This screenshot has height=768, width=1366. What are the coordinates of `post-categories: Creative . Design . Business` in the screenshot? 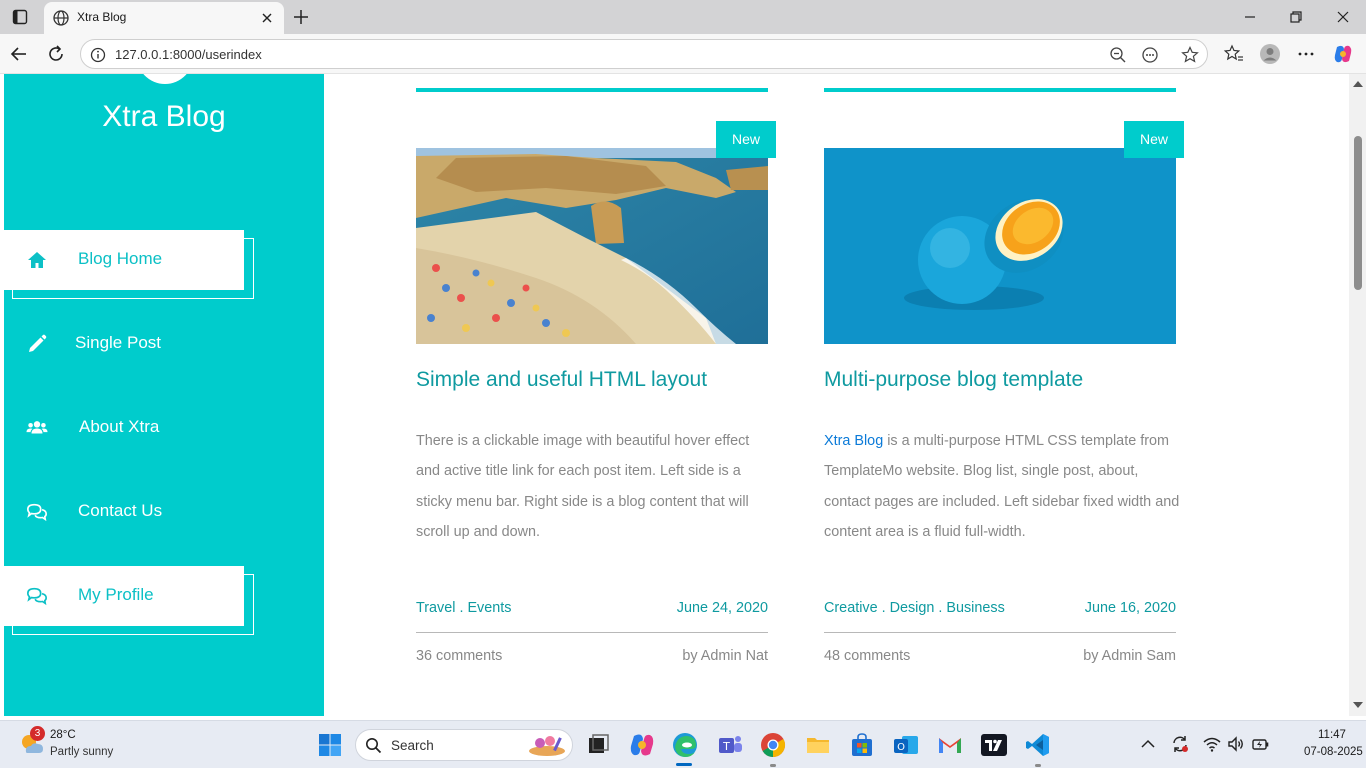 It's located at (914, 608).